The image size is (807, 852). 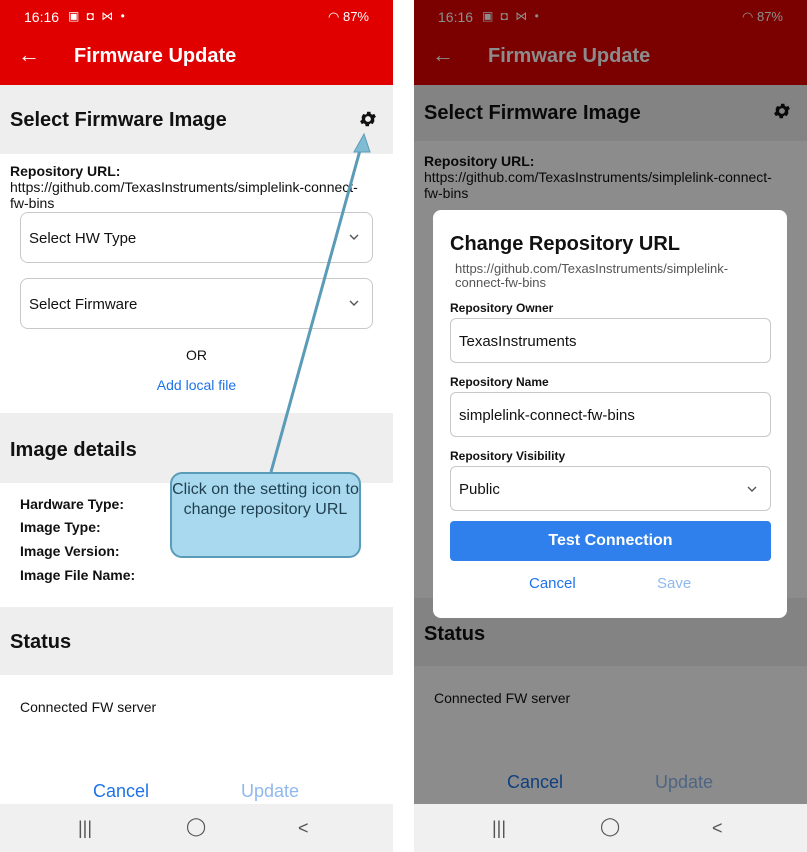 What do you see at coordinates (674, 583) in the screenshot?
I see `dialog-save-button: Save` at bounding box center [674, 583].